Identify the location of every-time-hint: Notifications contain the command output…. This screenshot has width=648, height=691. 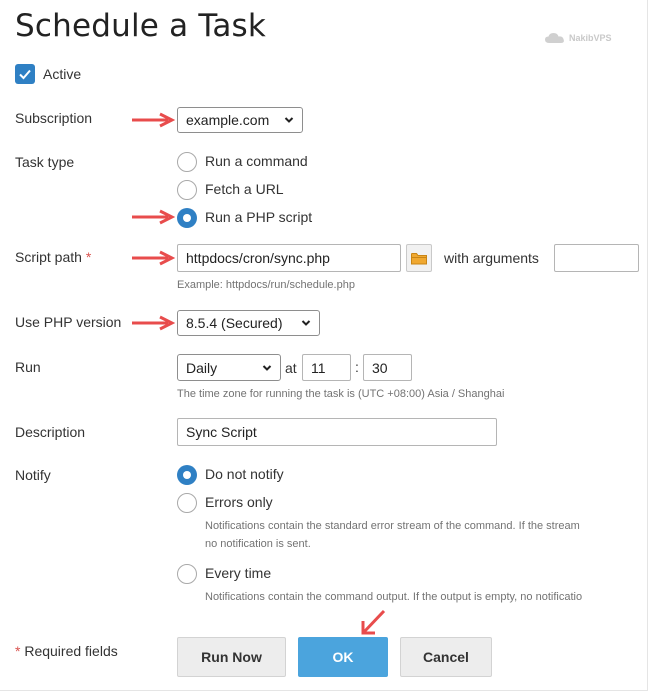
(394, 597).